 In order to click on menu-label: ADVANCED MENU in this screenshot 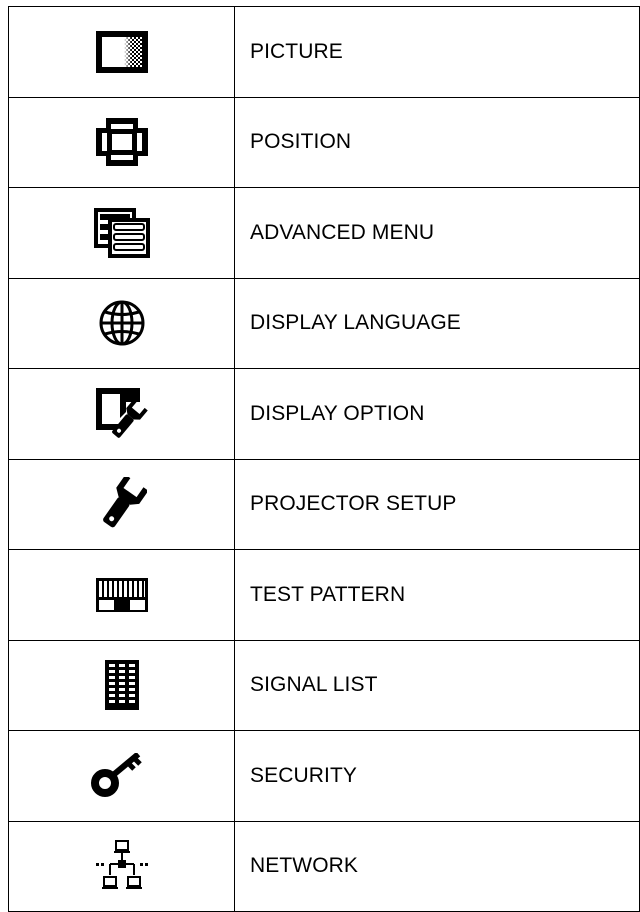, I will do `click(437, 233)`.